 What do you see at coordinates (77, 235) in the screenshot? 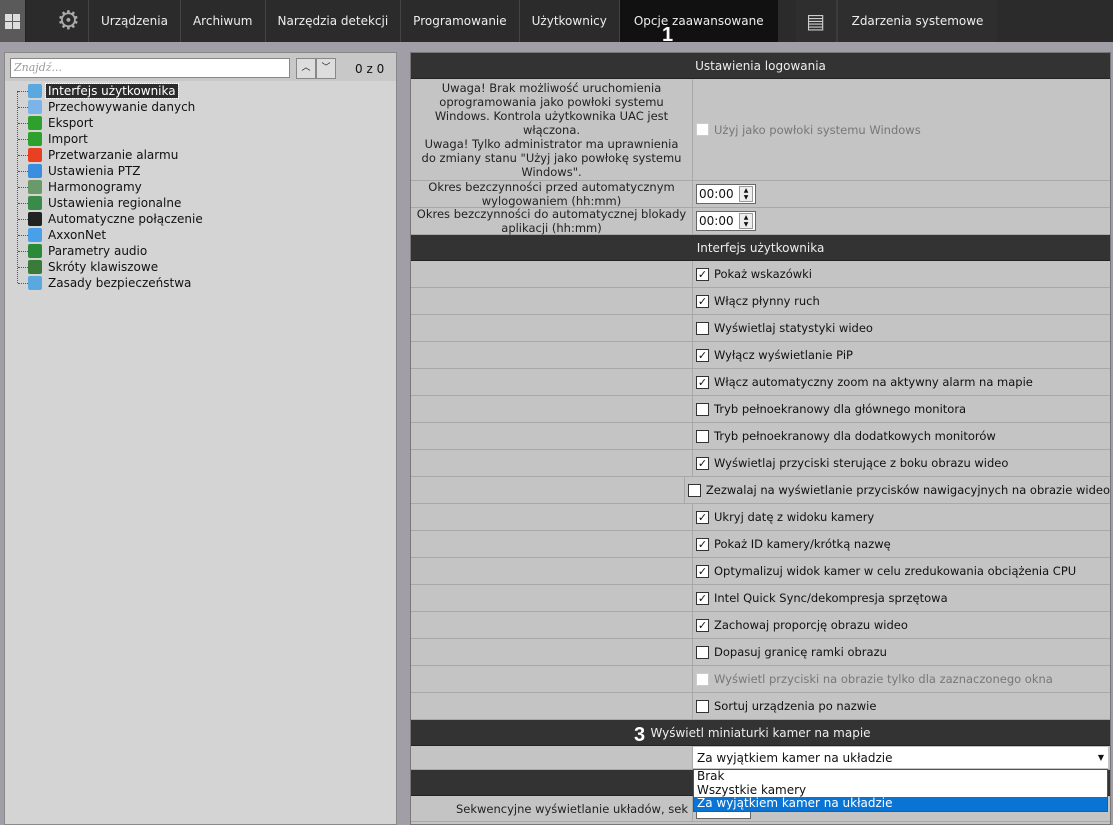
I see `tree-item-label: AxxonNet` at bounding box center [77, 235].